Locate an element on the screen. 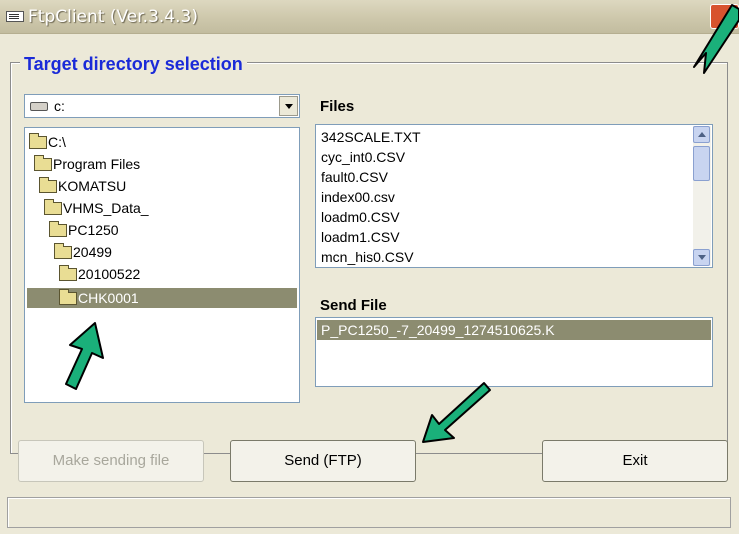 The image size is (739, 534). drive-select: c: is located at coordinates (162, 106).